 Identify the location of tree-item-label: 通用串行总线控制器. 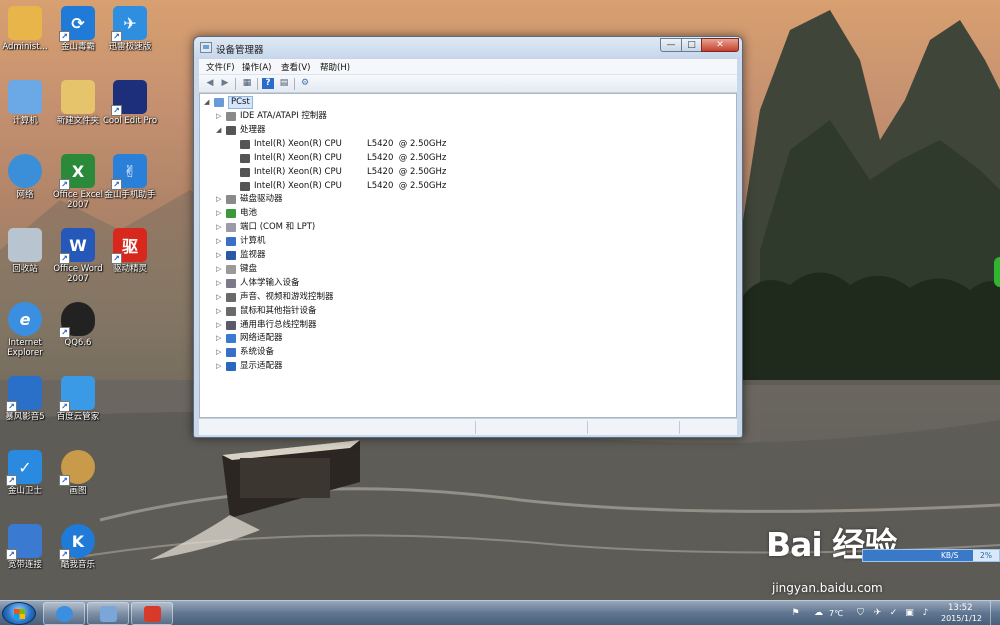
(278, 324).